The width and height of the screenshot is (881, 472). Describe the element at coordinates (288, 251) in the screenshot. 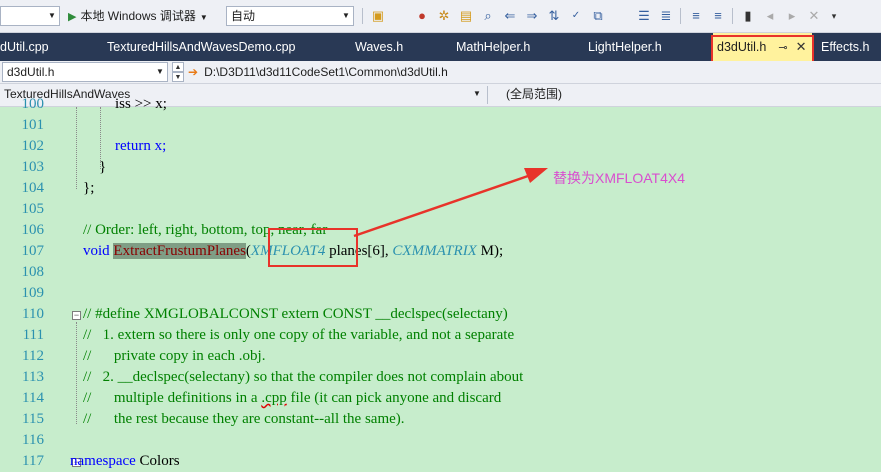

I see `type-xmfloat4: XMFLOAT4` at that location.